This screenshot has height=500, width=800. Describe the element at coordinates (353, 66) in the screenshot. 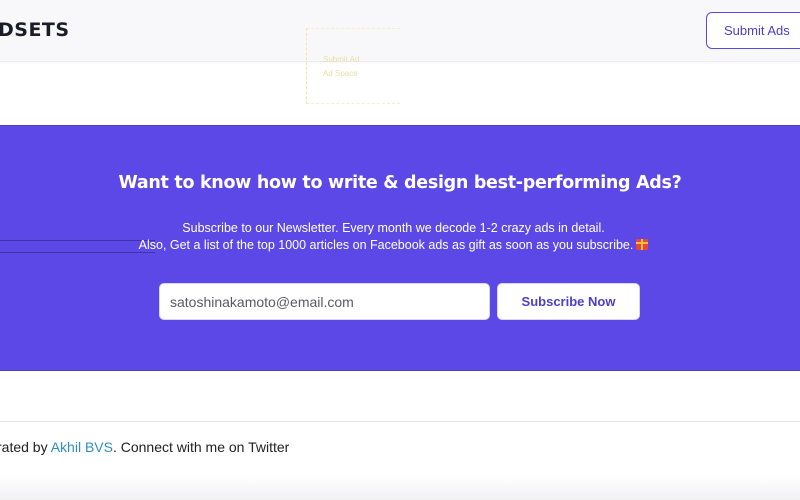

I see `ad-placeholder: Submit Ad Ad Space` at that location.